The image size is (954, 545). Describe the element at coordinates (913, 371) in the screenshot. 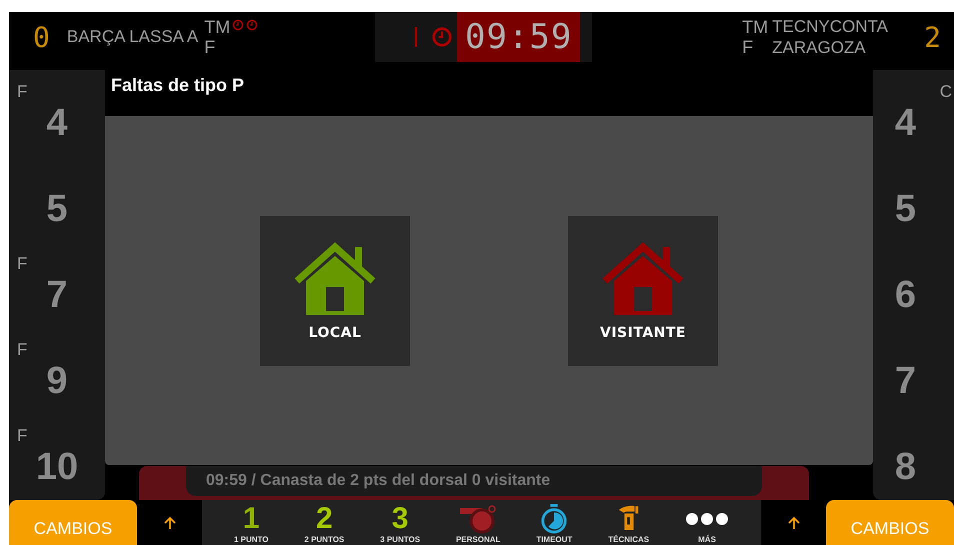

I see `player-row: 7` at that location.